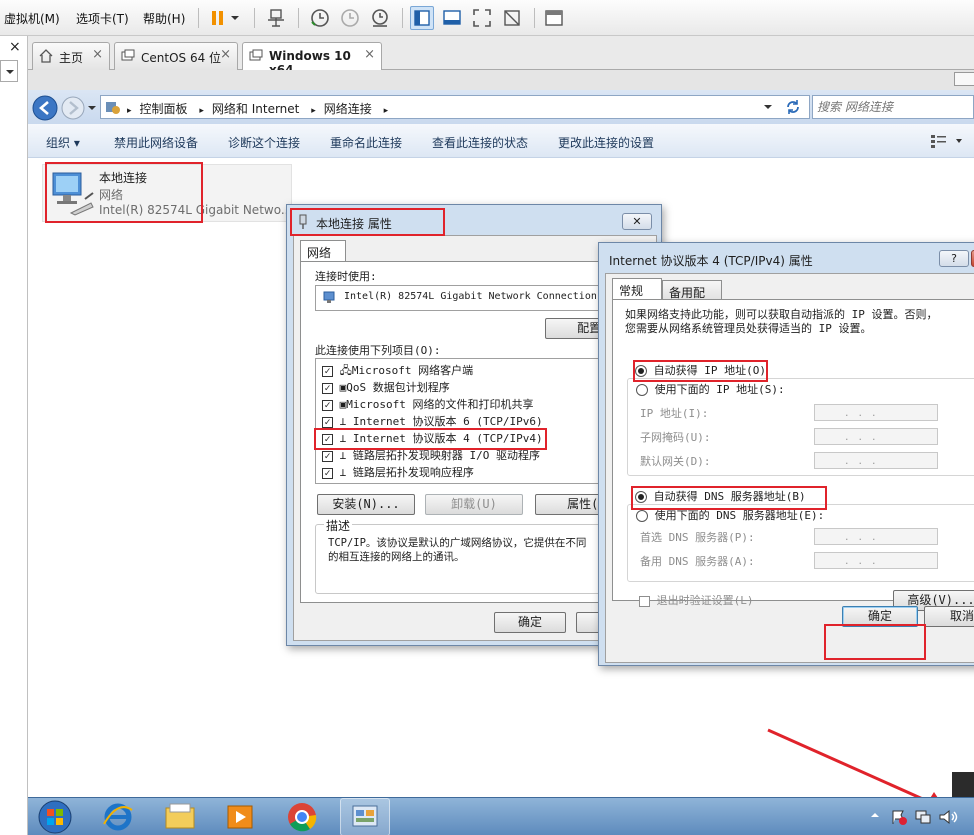  I want to click on view-options-icon, so click(947, 141).